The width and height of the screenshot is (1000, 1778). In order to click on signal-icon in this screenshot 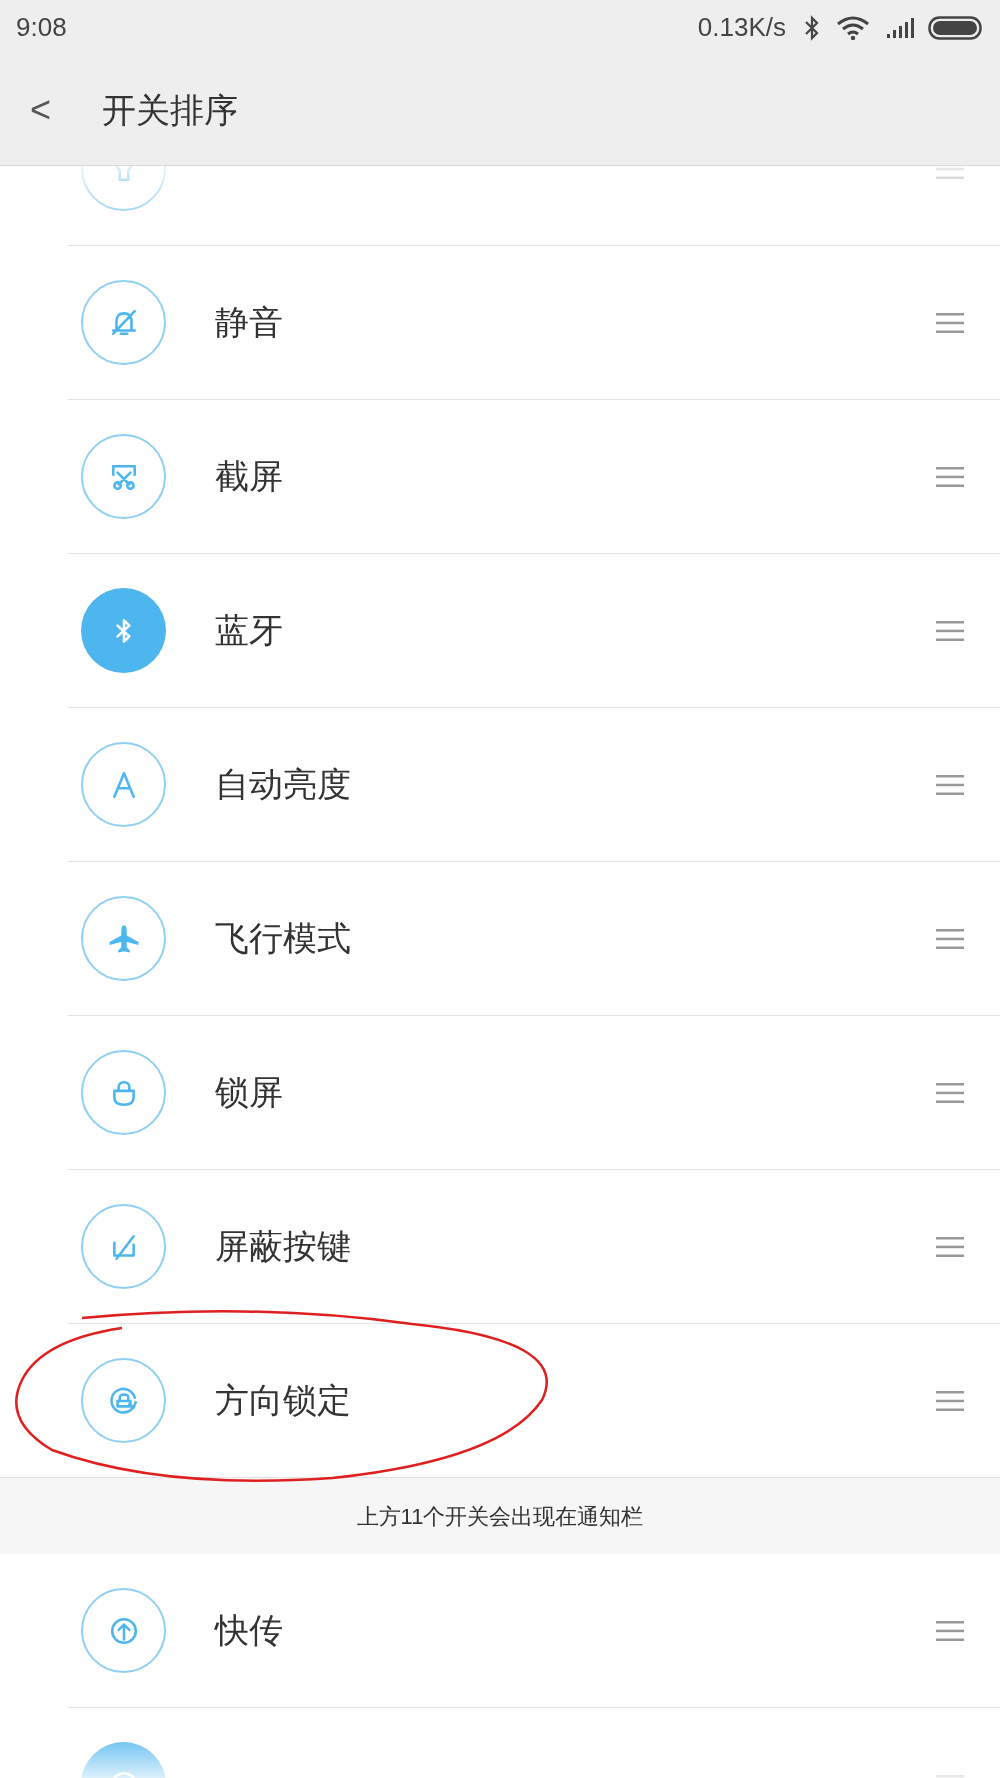, I will do `click(901, 27)`.